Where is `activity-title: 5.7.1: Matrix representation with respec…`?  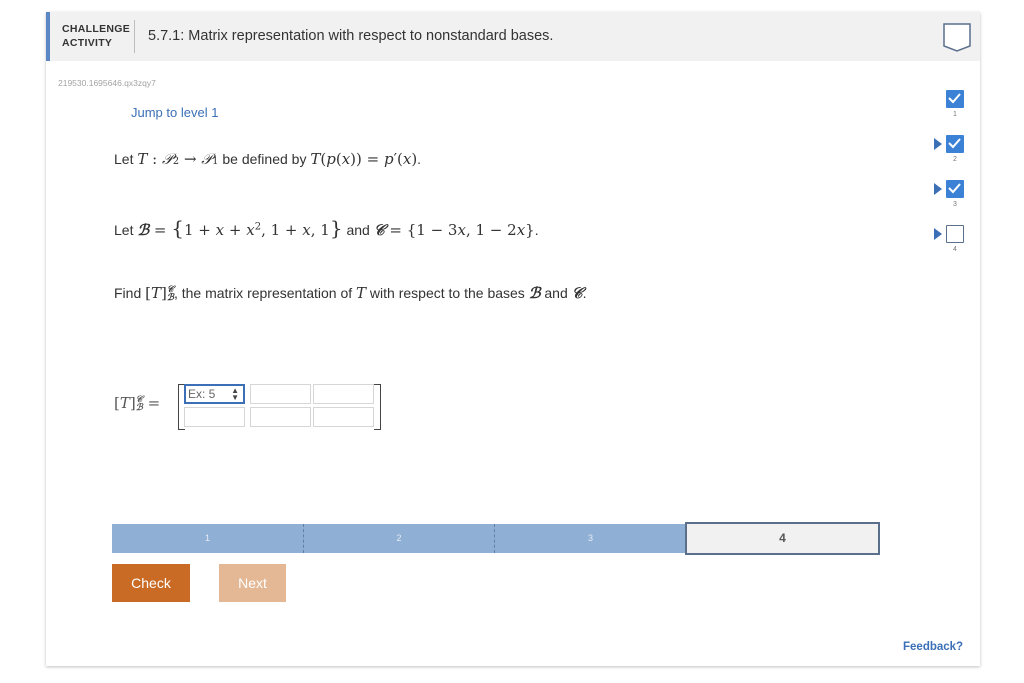 activity-title: 5.7.1: Matrix representation with respec… is located at coordinates (351, 36).